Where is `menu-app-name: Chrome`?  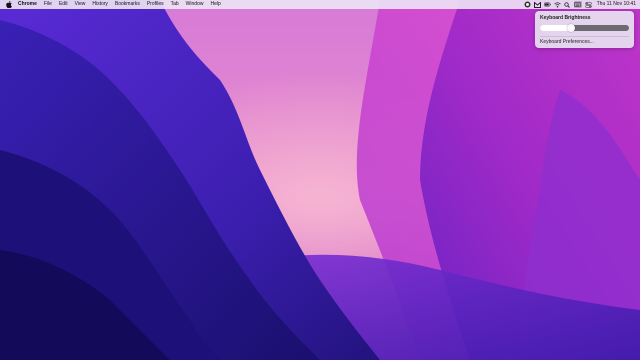
menu-app-name: Chrome is located at coordinates (27, 4).